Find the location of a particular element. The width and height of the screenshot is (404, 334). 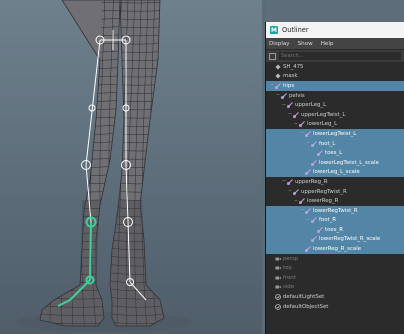

outliner-row: − foot_R is located at coordinates (335, 220).